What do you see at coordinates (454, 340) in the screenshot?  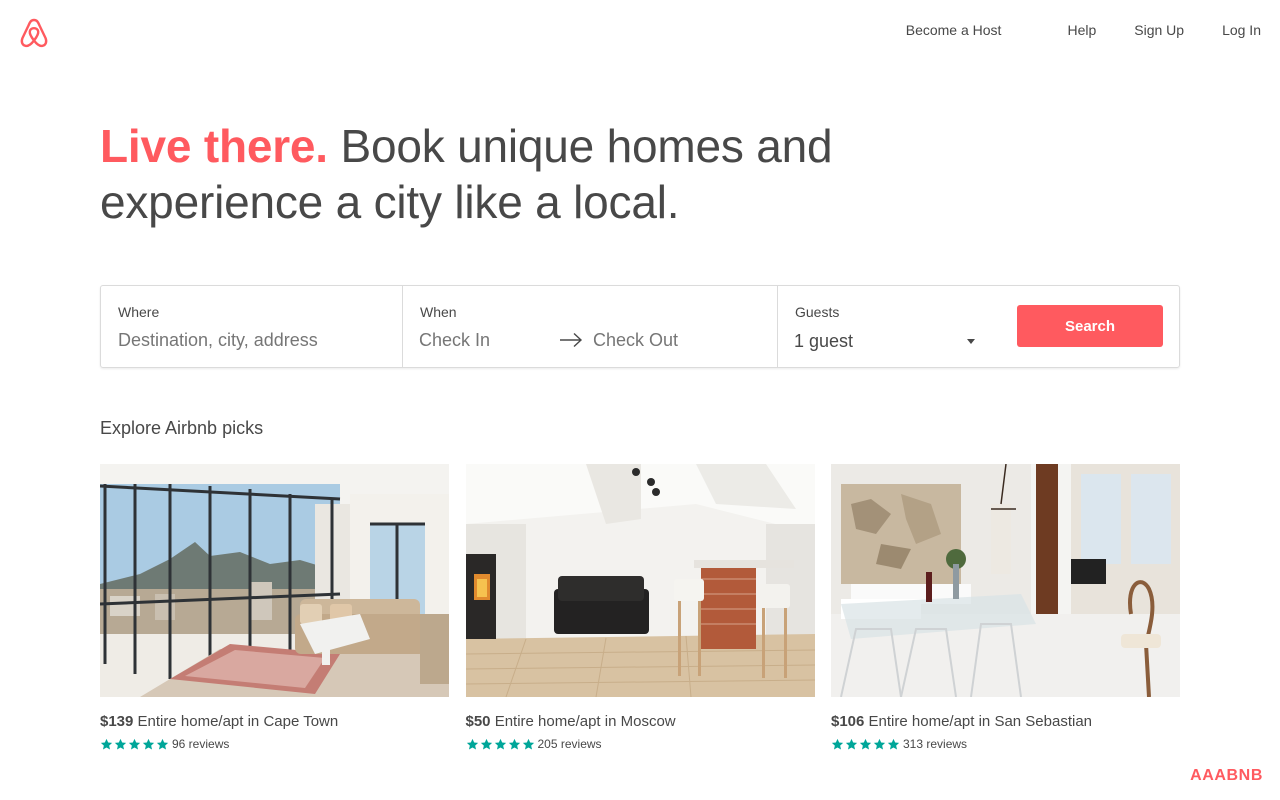 I see `check-in-field: Check In` at bounding box center [454, 340].